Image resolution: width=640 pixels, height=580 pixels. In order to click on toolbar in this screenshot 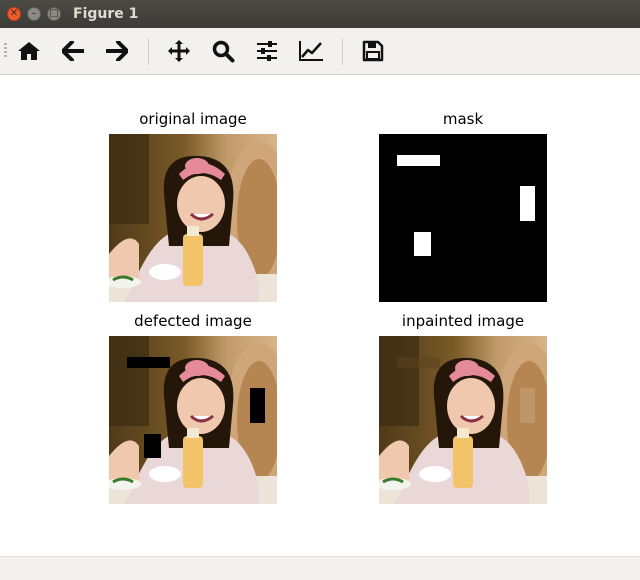, I will do `click(320, 51)`.